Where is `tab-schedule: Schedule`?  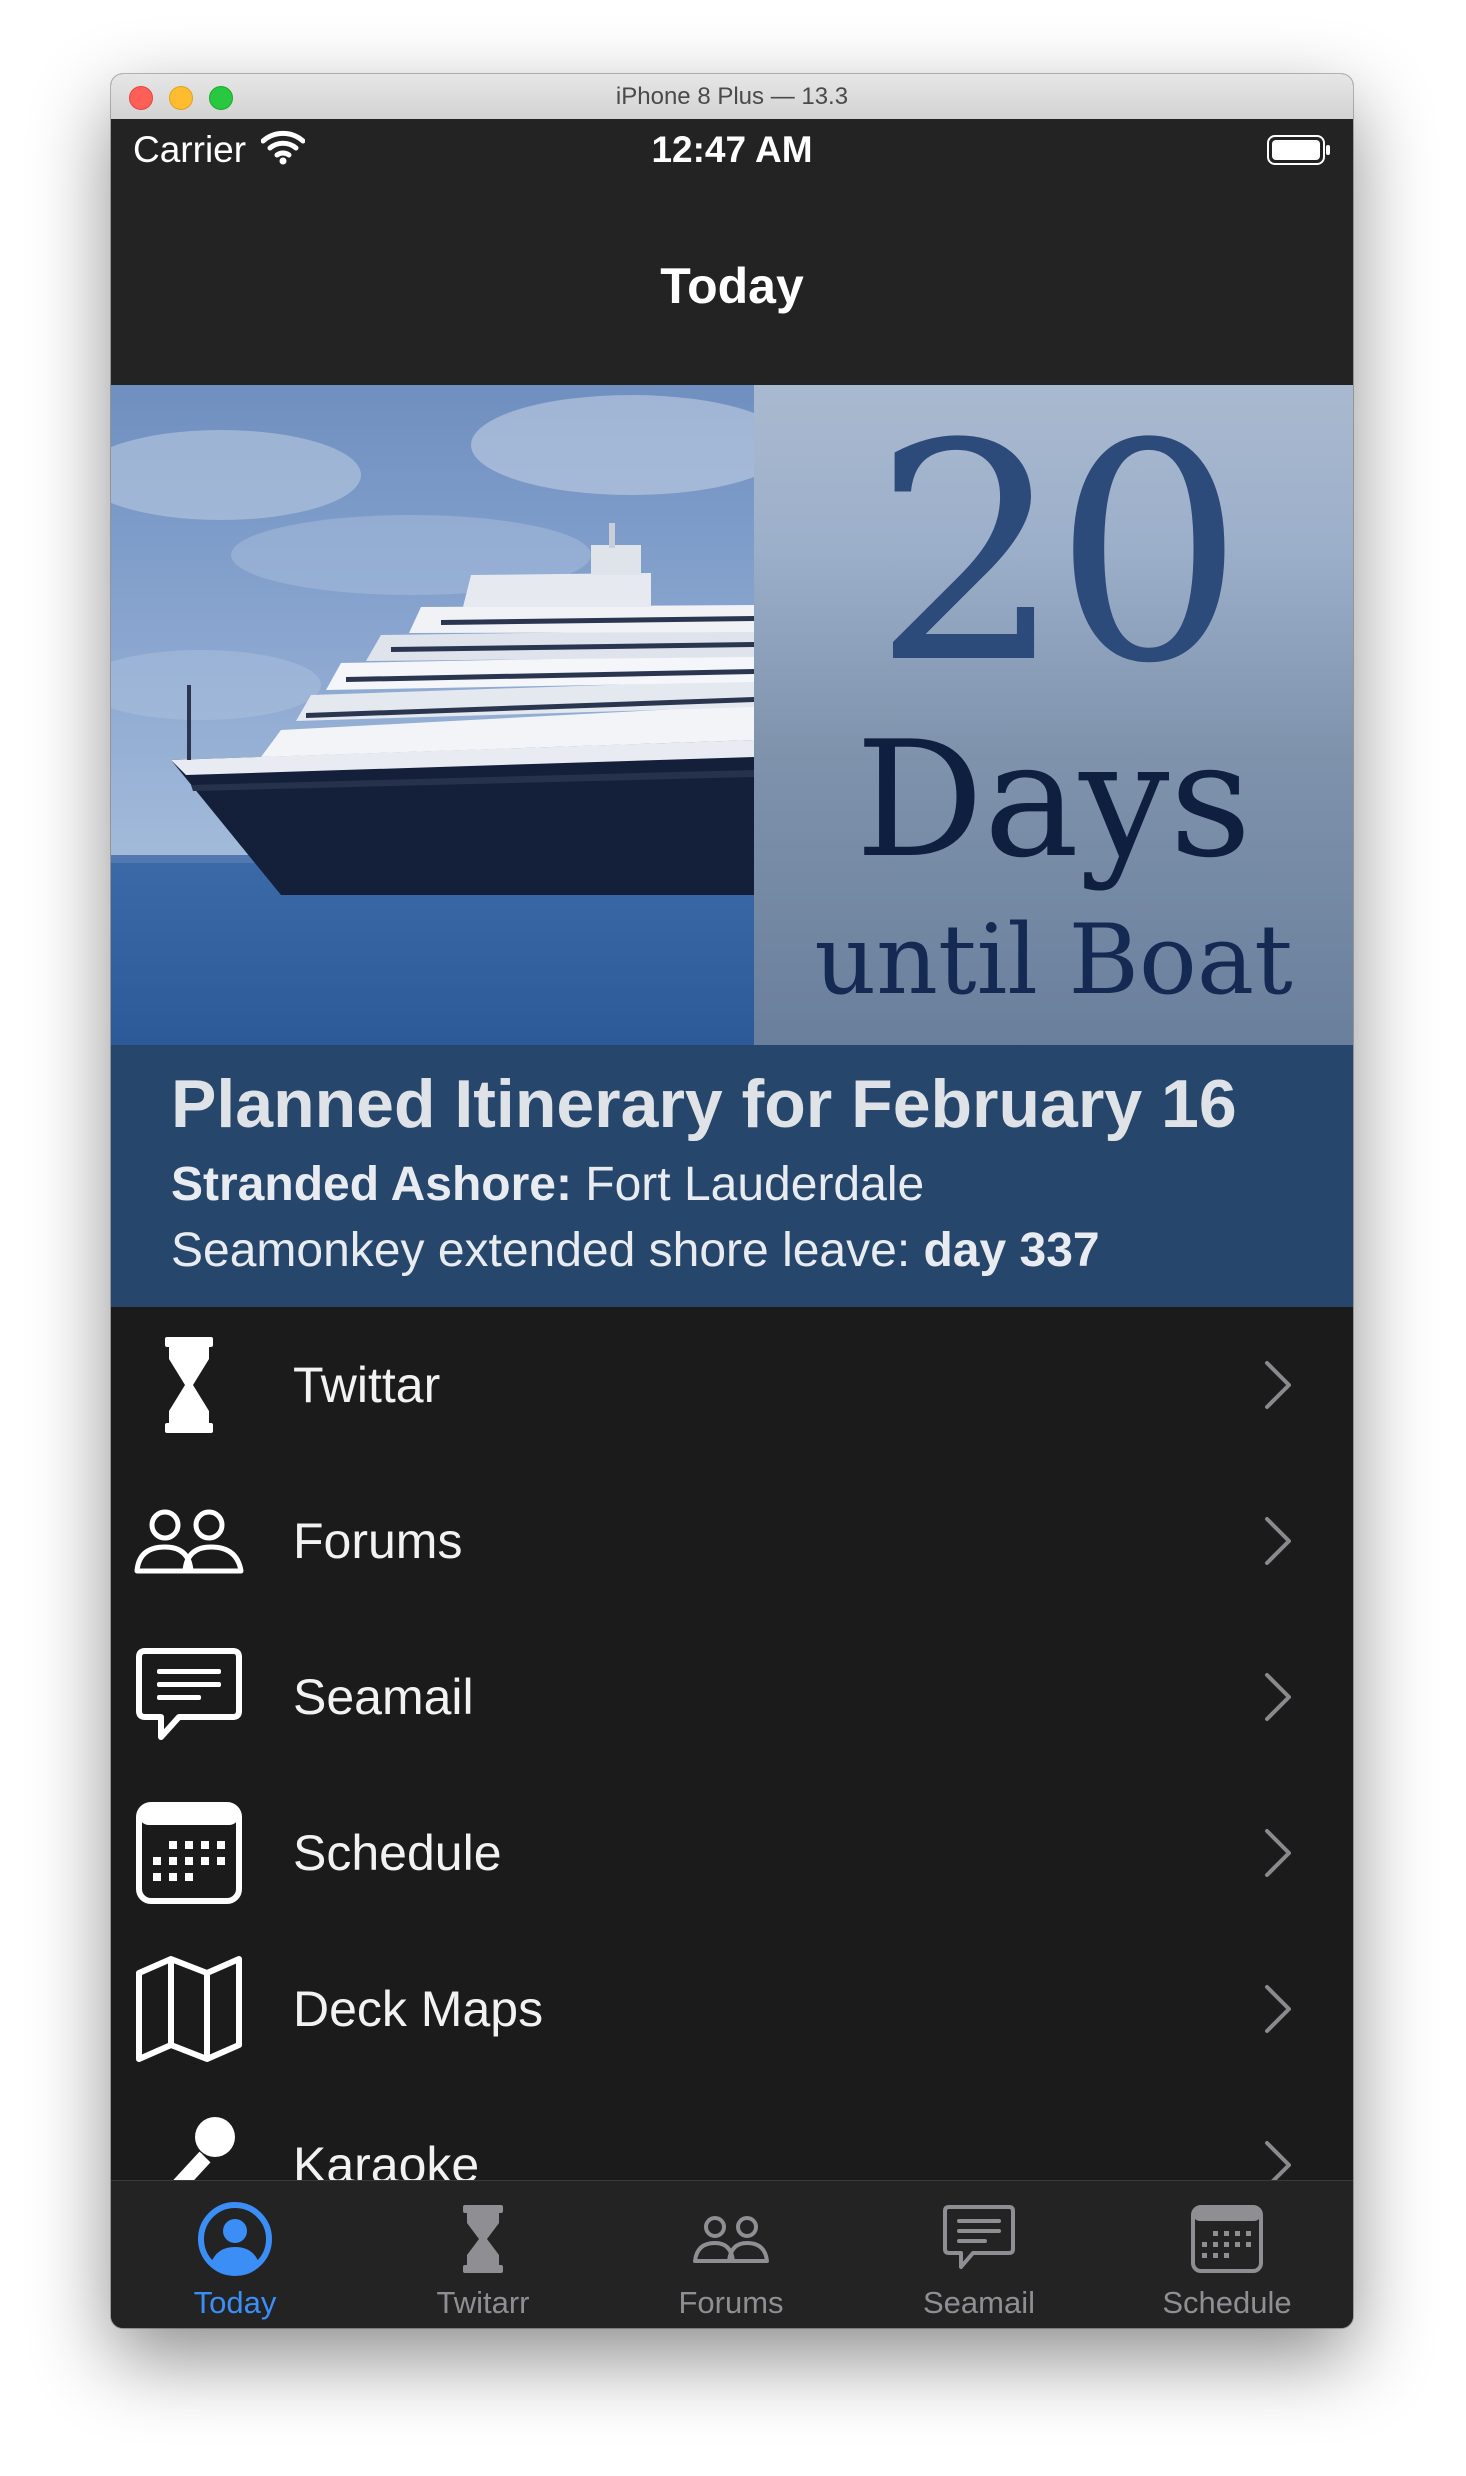 tab-schedule: Schedule is located at coordinates (1227, 2254).